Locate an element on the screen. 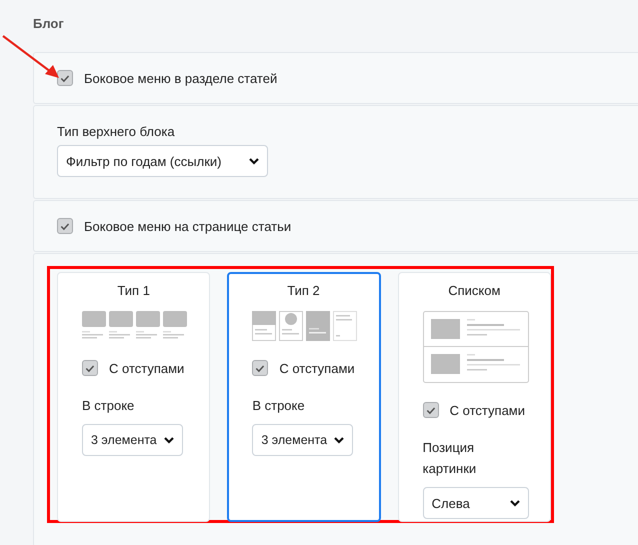 The width and height of the screenshot is (638, 545). layout-card: Списком С отступами Позиция картинки Слева is located at coordinates (474, 397).